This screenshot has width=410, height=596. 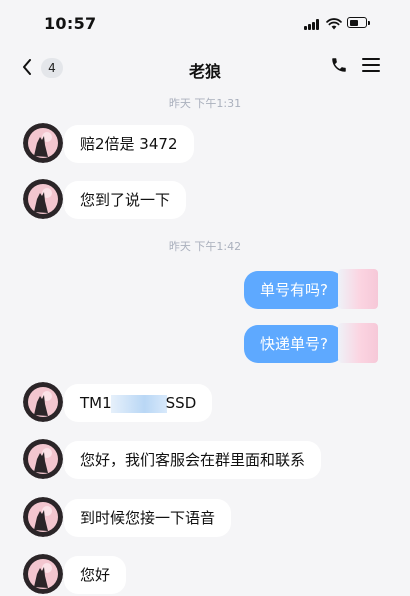 I want to click on incoming-message-bubble: 您好，我们客服会在群里面和联系, so click(x=193, y=460).